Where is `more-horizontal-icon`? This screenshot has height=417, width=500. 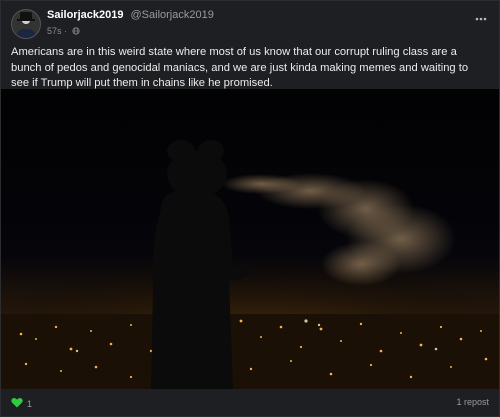
more-horizontal-icon is located at coordinates (481, 19).